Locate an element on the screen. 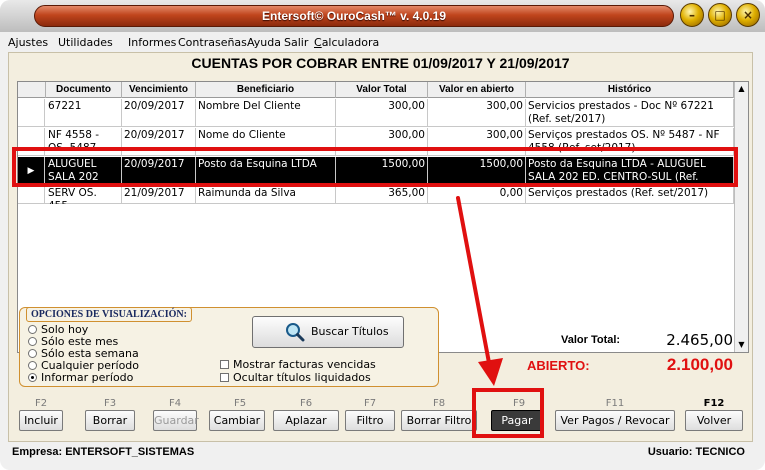 The width and height of the screenshot is (765, 470). fkey-label: F3 is located at coordinates (110, 403).